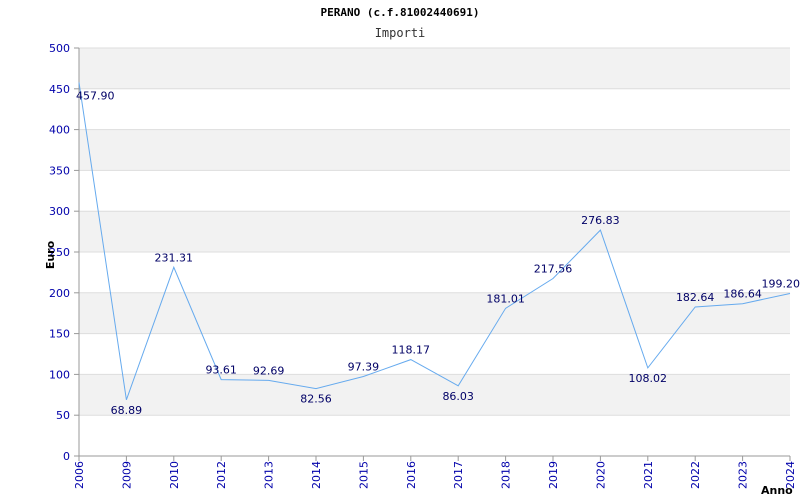 The height and width of the screenshot is (500, 800). Describe the element at coordinates (363, 475) in the screenshot. I see `x-tick-label: 2015` at that location.